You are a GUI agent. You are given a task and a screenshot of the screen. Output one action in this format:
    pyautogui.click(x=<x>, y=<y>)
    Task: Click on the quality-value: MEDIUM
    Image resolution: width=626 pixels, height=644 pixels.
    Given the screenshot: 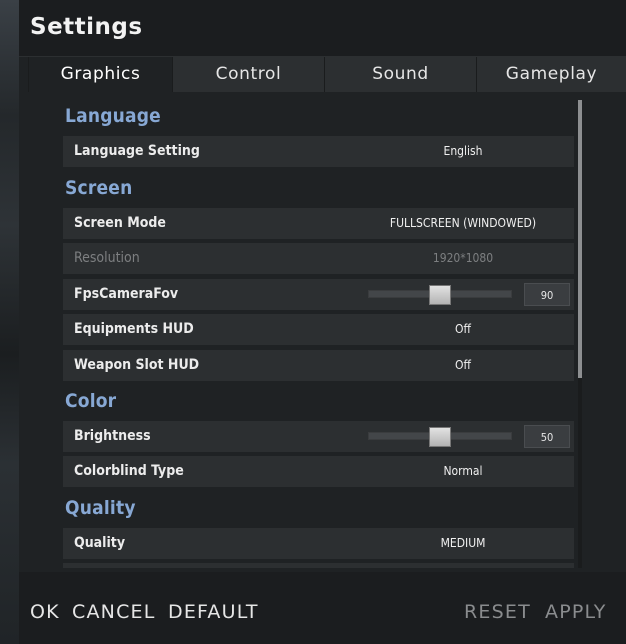 What is the action you would take?
    pyautogui.click(x=463, y=543)
    